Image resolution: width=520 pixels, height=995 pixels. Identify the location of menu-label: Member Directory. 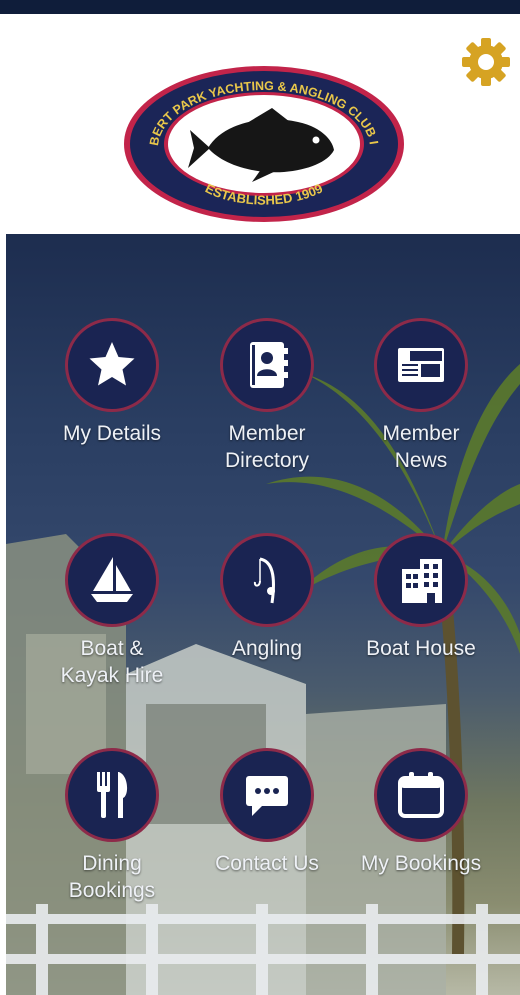
(266, 447).